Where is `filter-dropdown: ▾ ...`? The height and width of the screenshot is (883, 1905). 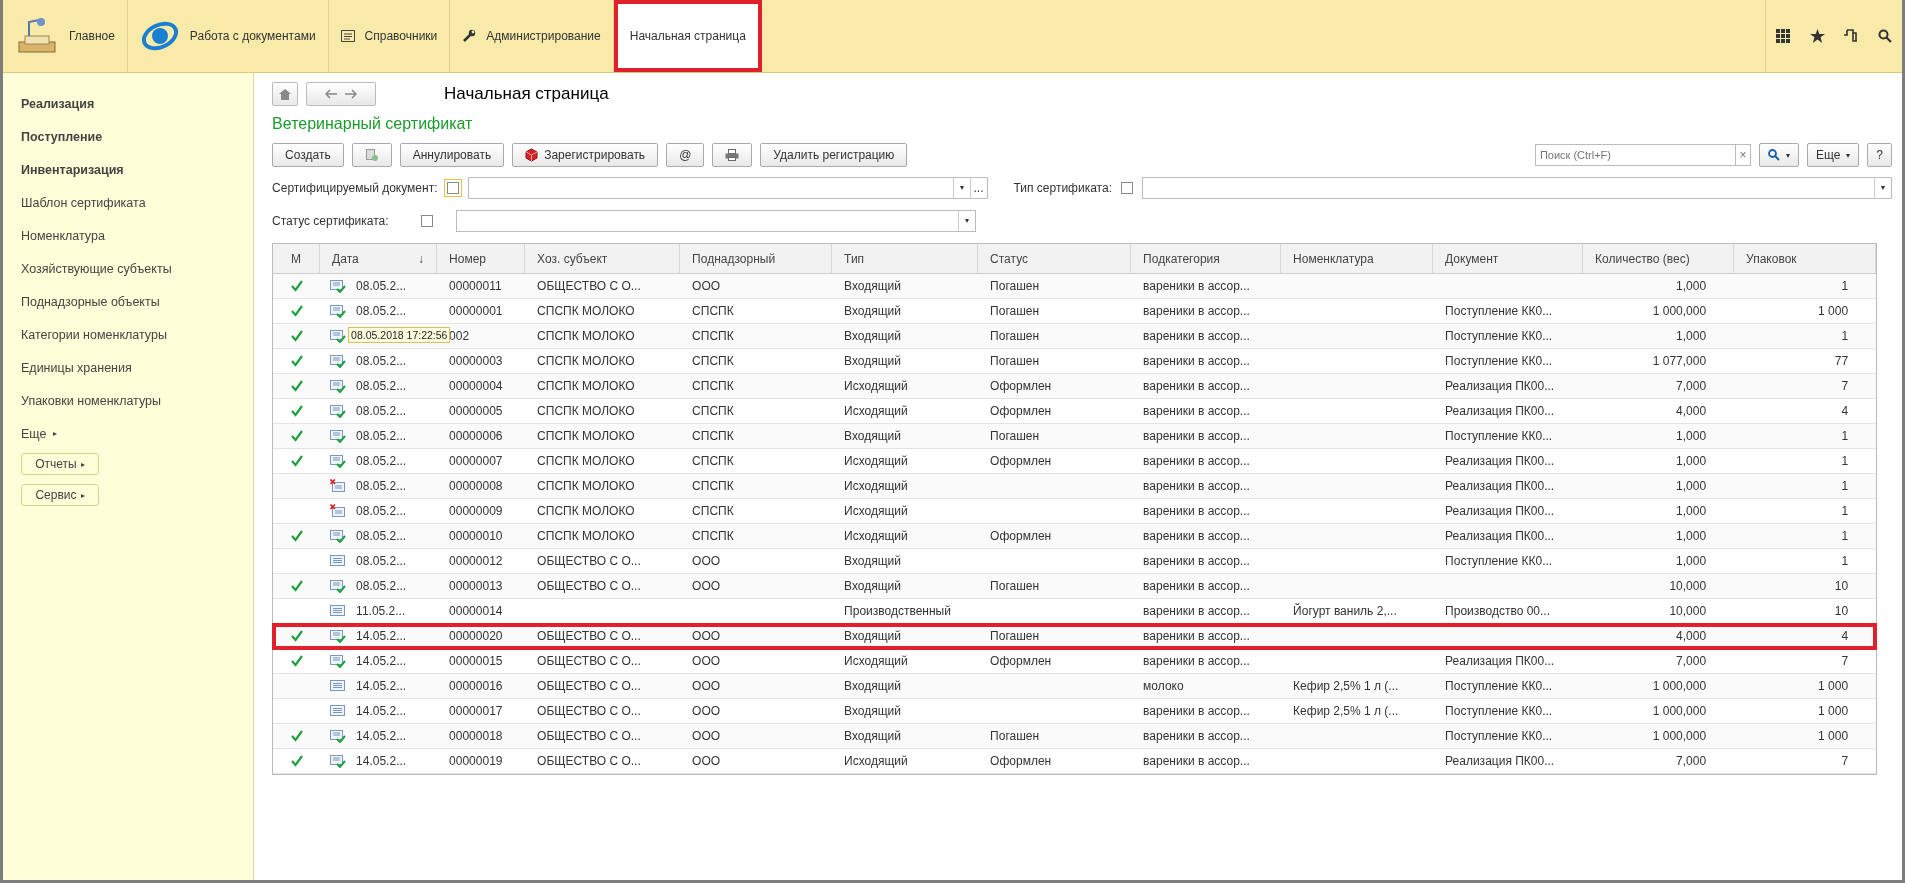
filter-dropdown: ▾ ... is located at coordinates (727, 187).